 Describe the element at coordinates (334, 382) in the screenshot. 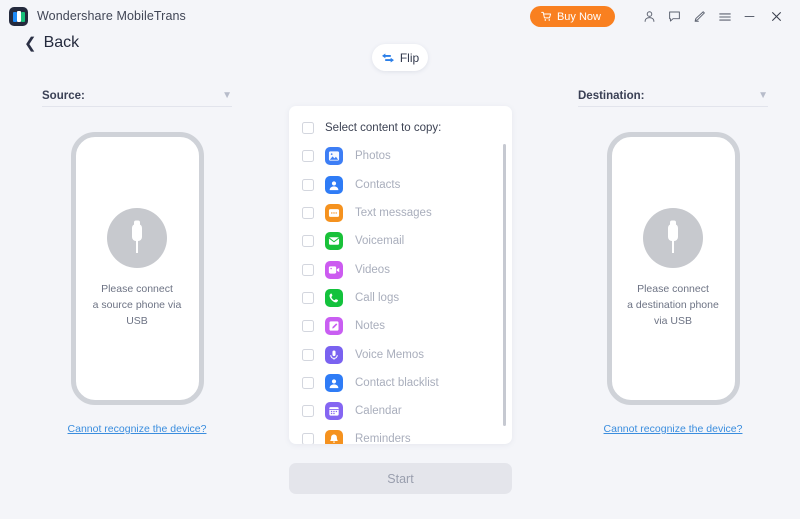

I see `contact-blacklist-icon` at that location.